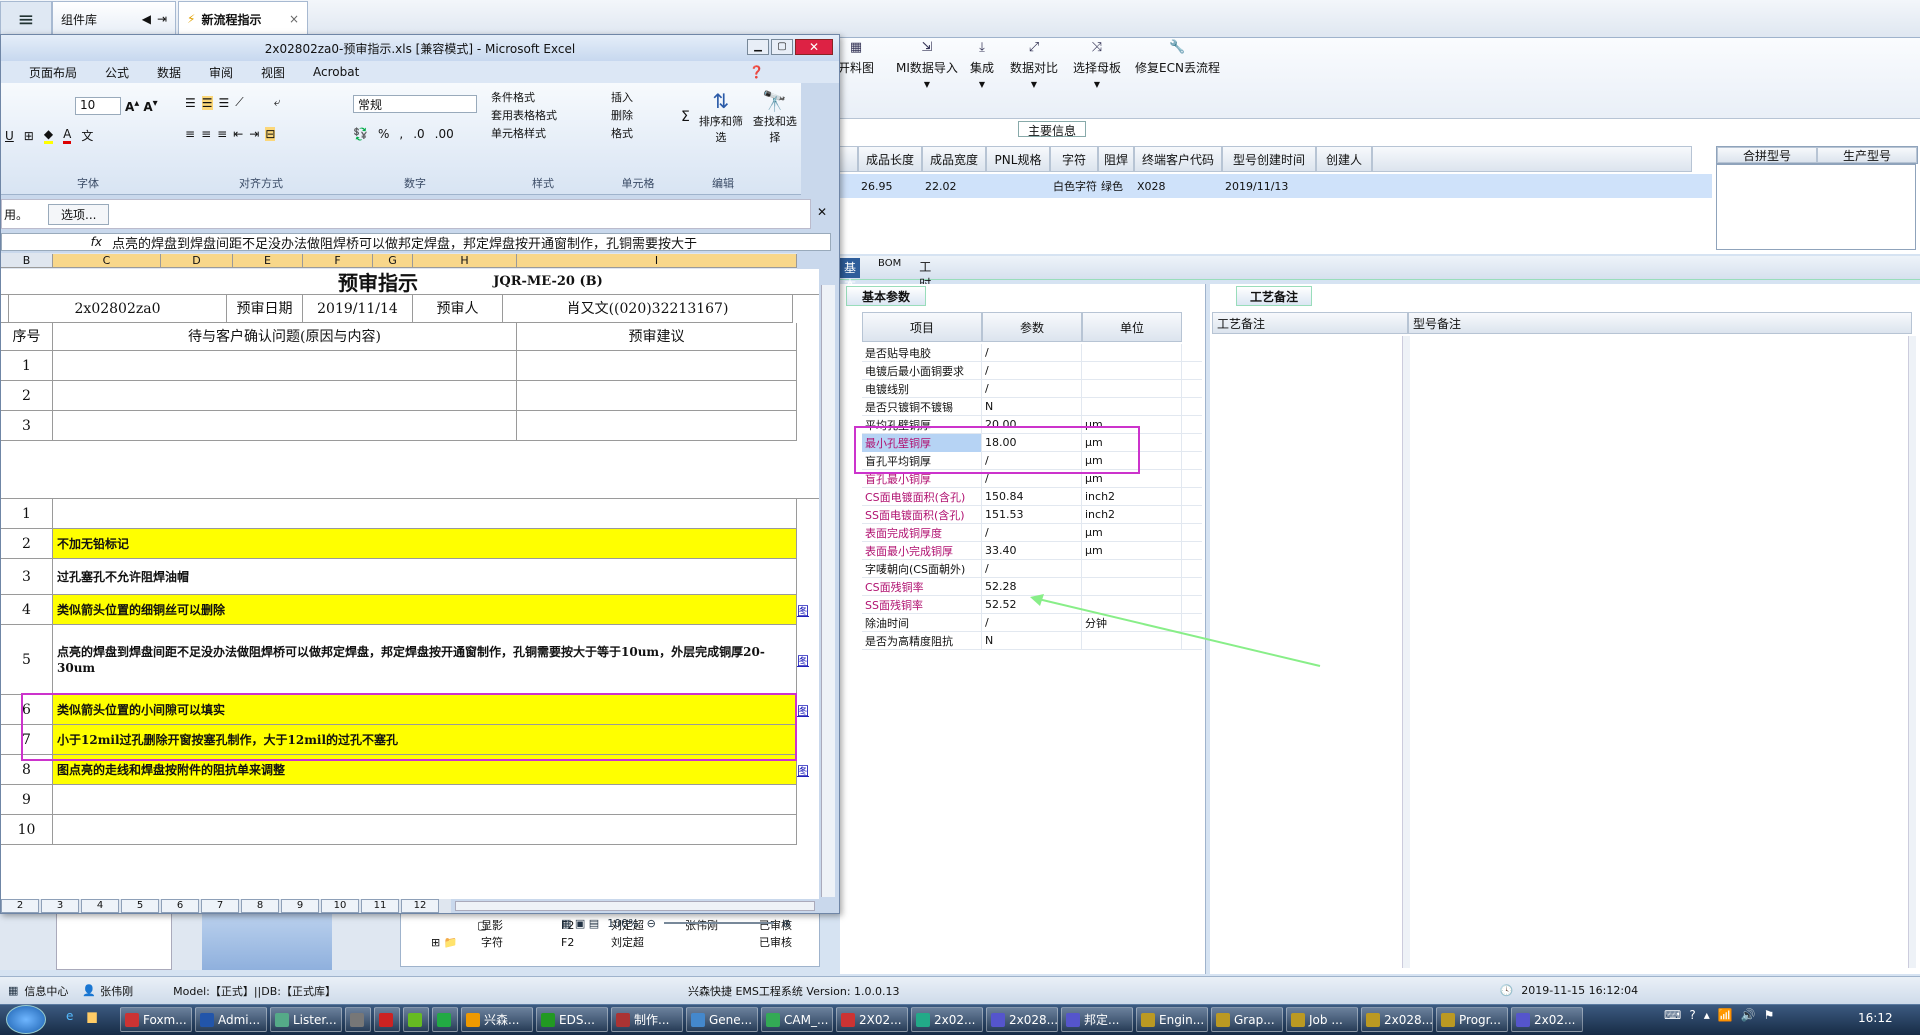  Describe the element at coordinates (1406, 652) in the screenshot. I see `scrollbar` at that location.